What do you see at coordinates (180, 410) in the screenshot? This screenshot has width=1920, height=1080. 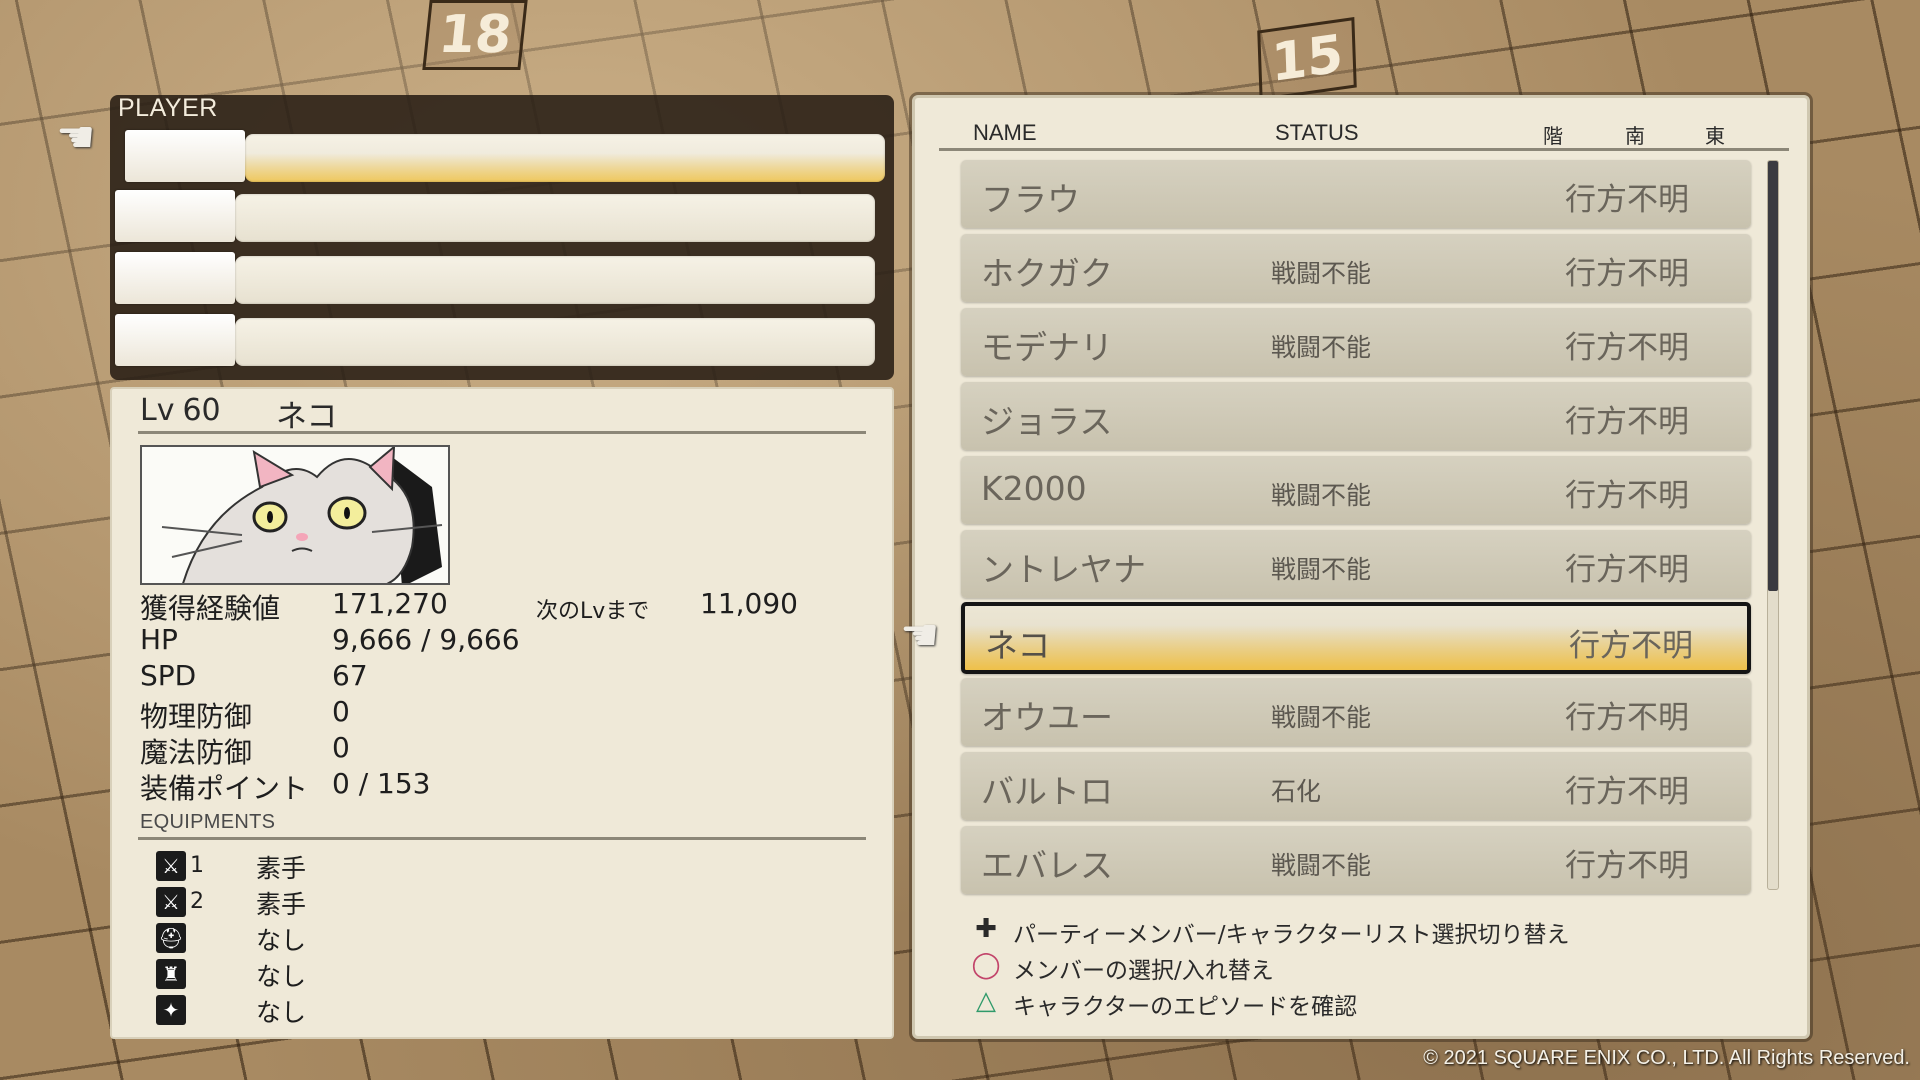 I see `level-display: Lv 60` at bounding box center [180, 410].